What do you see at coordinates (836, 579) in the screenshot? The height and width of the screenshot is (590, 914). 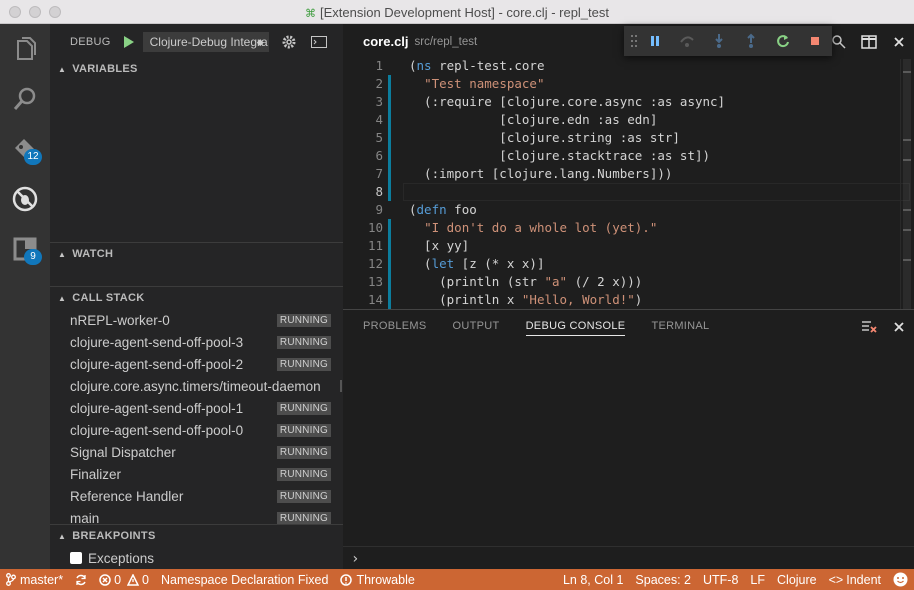 I see `code-brackets-icon: <>` at bounding box center [836, 579].